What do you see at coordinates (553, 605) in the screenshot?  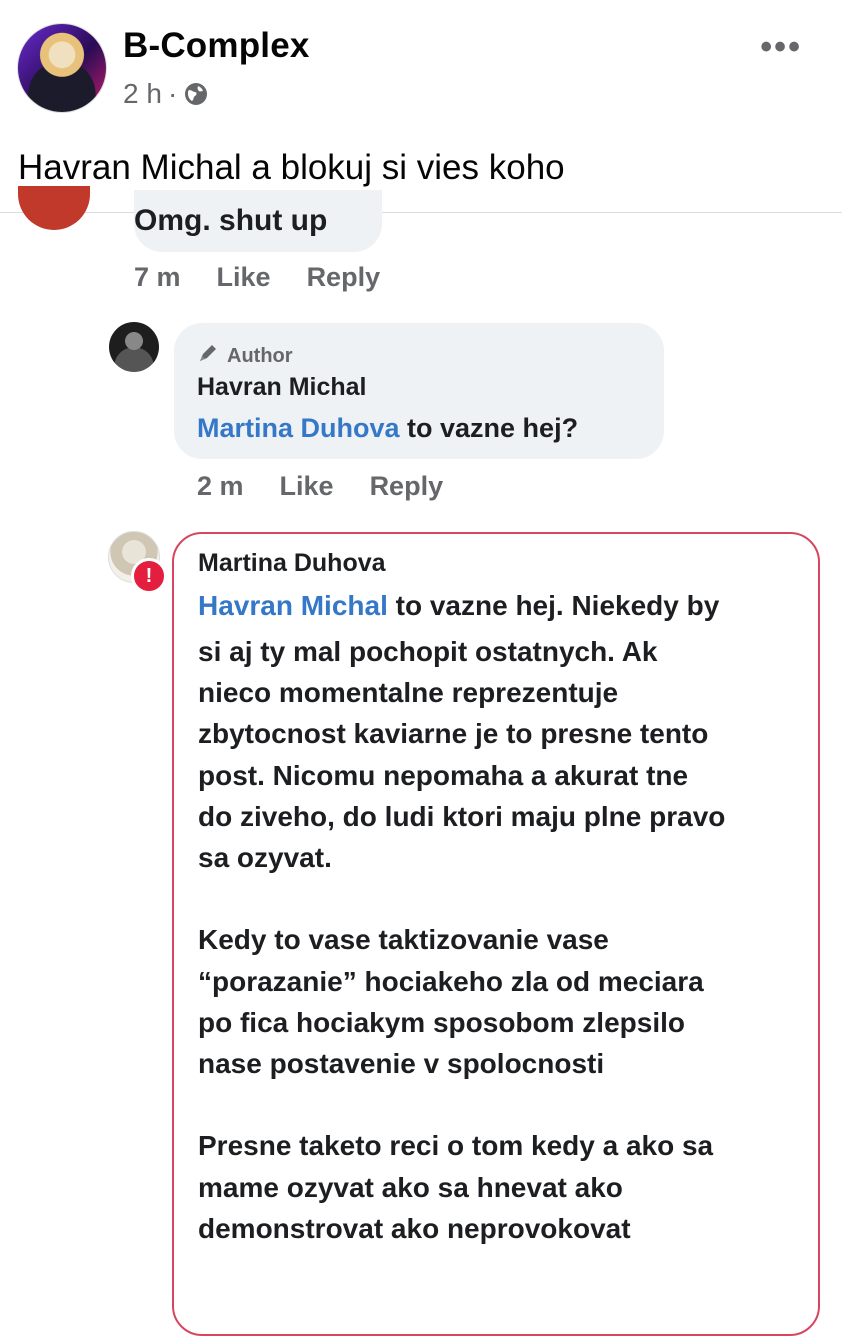 I see `comment-first-line-text: to vazne hej. Niekedy by` at bounding box center [553, 605].